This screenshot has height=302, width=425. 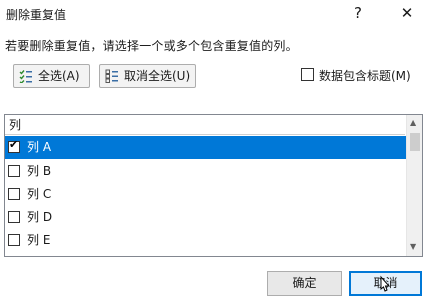 I want to click on list-item: ✔ 列 A, so click(x=205, y=147).